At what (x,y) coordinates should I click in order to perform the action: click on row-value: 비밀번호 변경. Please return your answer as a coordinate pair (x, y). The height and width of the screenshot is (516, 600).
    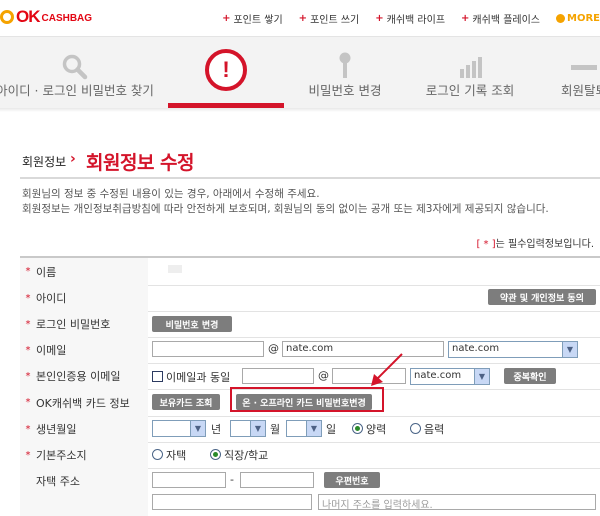
    Looking at the image, I should click on (374, 324).